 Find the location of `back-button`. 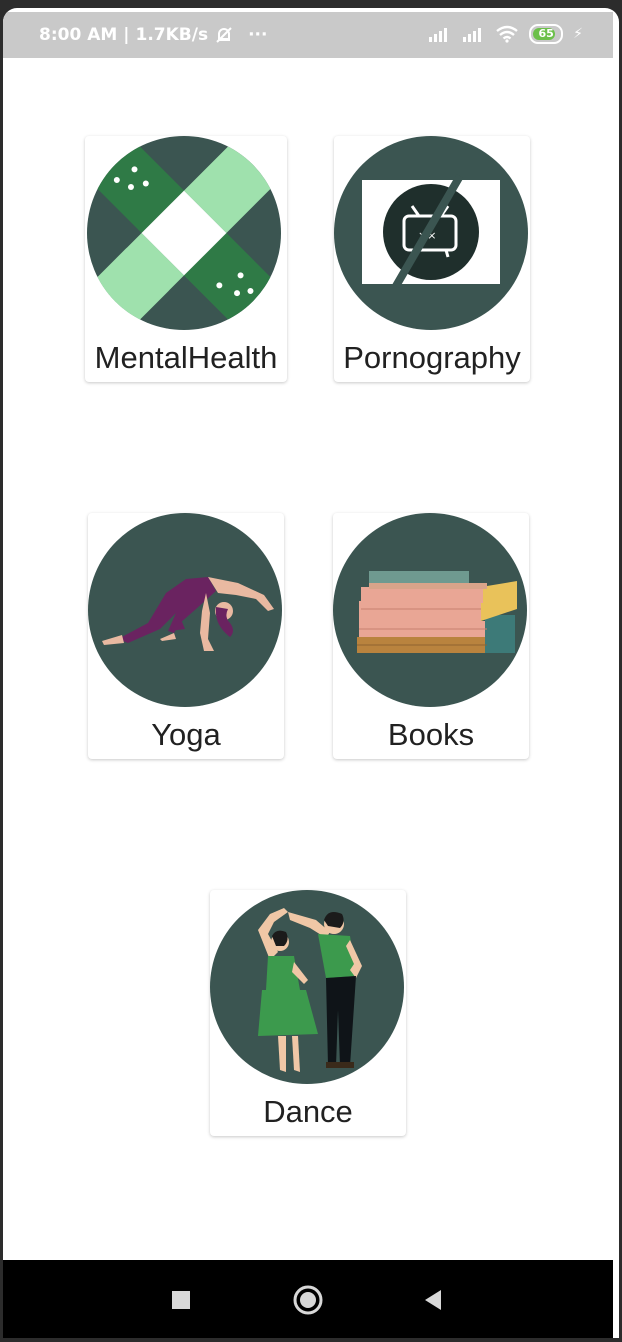

back-button is located at coordinates (433, 1300).